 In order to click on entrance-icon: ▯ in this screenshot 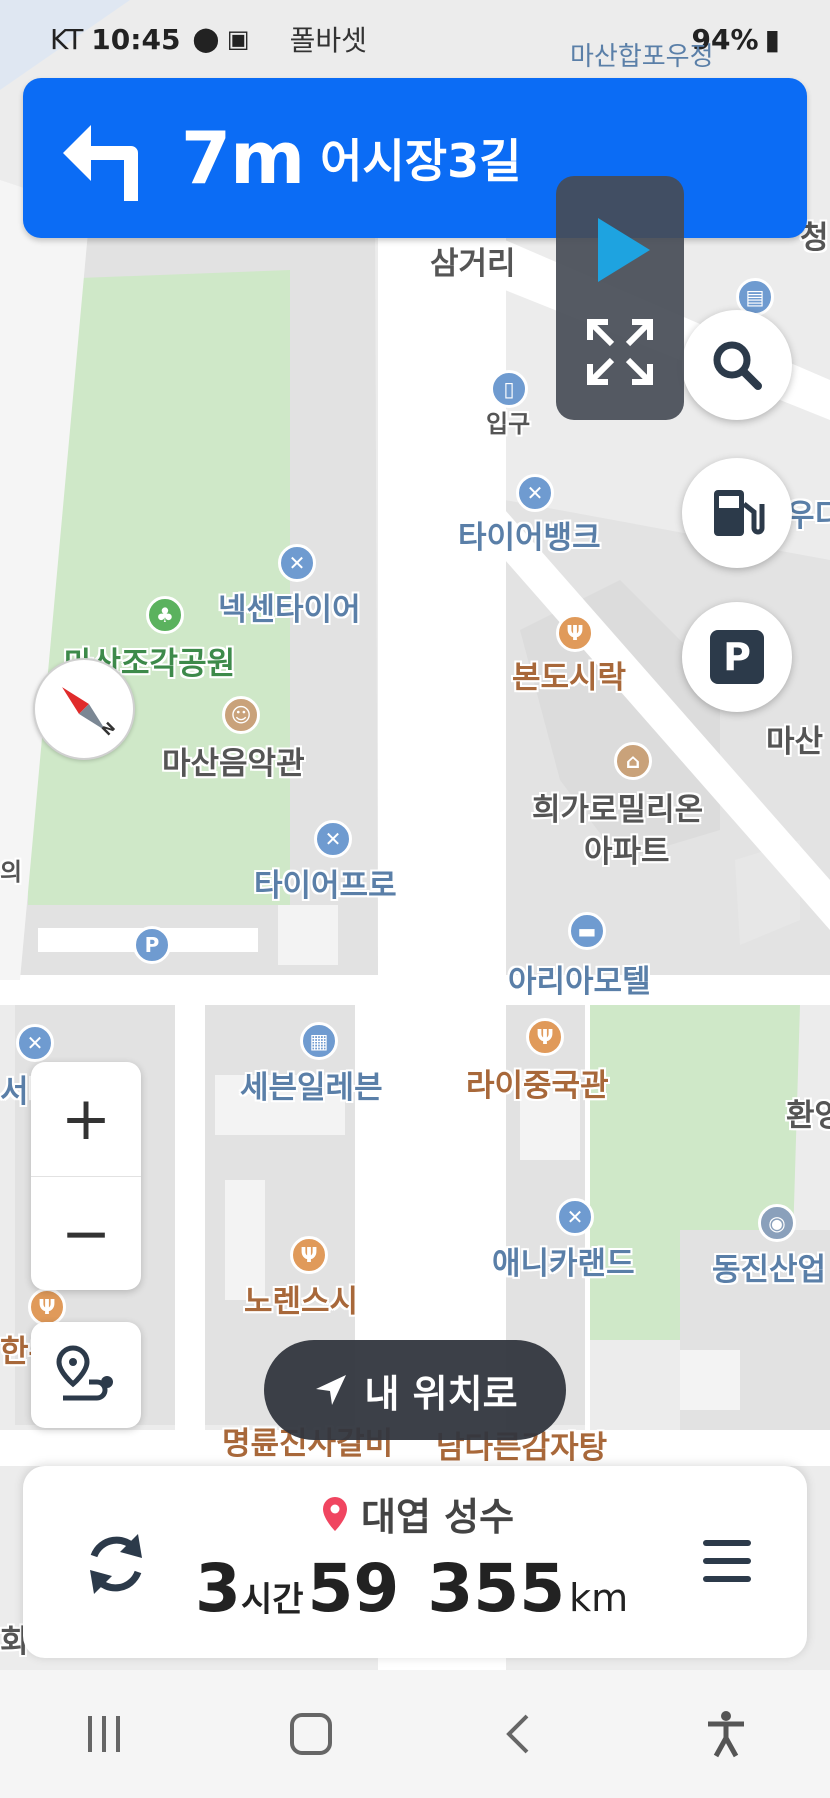, I will do `click(509, 389)`.